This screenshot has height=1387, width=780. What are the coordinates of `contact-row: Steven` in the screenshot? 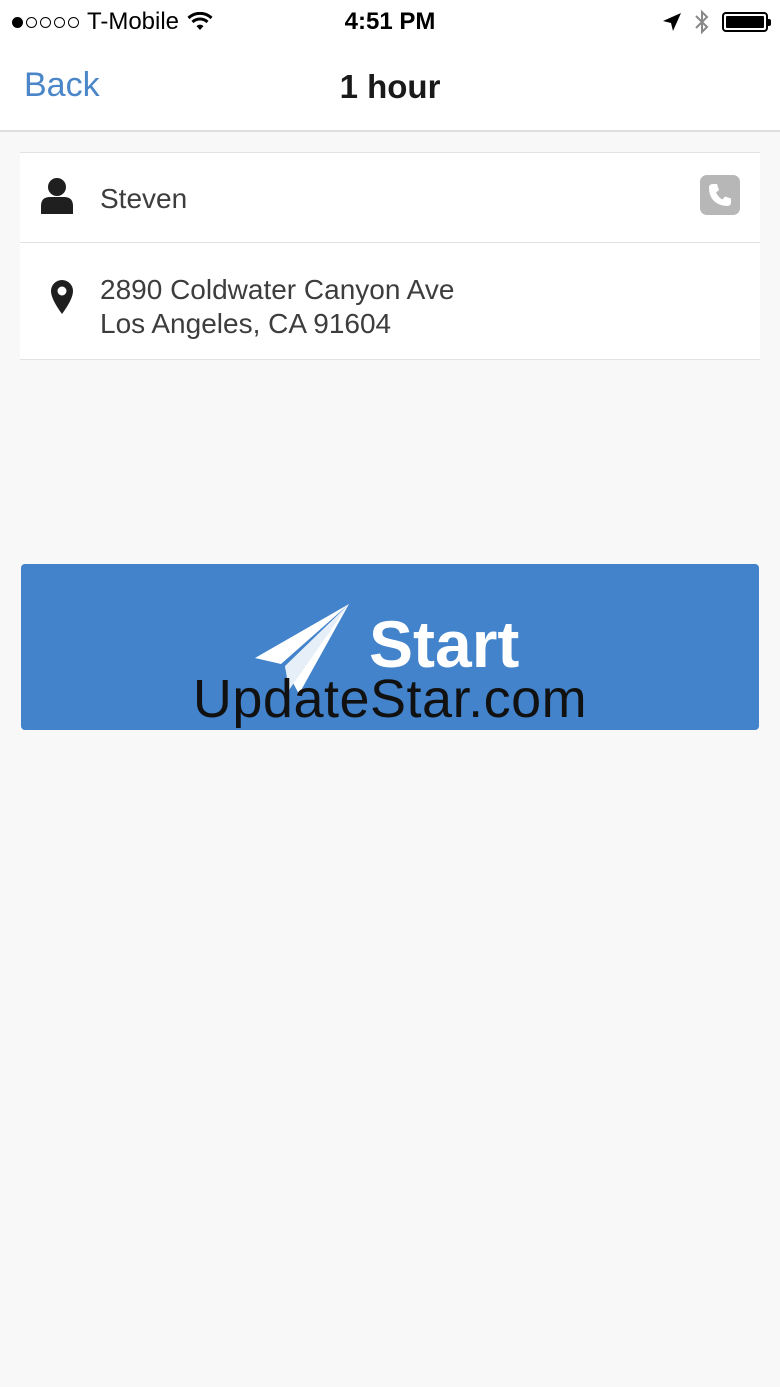 It's located at (390, 197).